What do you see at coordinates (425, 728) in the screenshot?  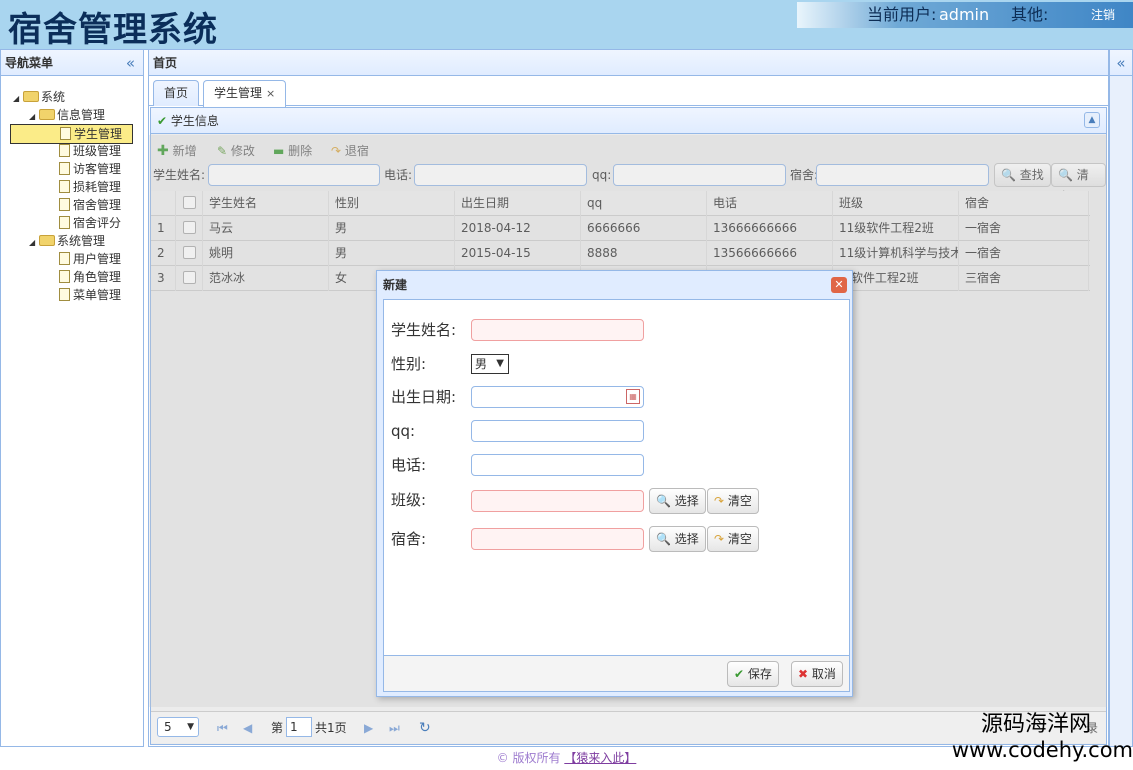 I see `refresh-icon: ↻` at bounding box center [425, 728].